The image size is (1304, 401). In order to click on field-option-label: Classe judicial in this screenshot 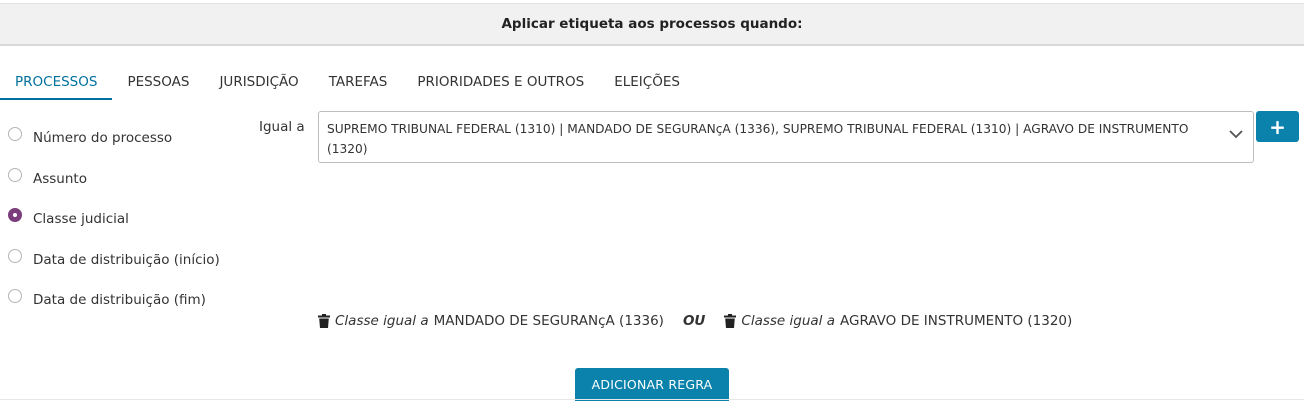, I will do `click(81, 219)`.